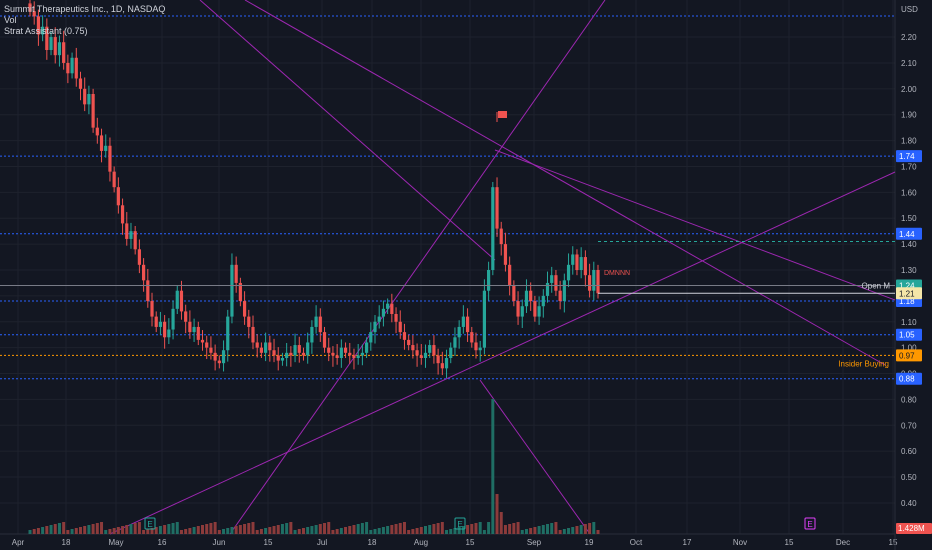  What do you see at coordinates (907, 355) in the screenshot?
I see `level-tag: 0.97` at bounding box center [907, 355].